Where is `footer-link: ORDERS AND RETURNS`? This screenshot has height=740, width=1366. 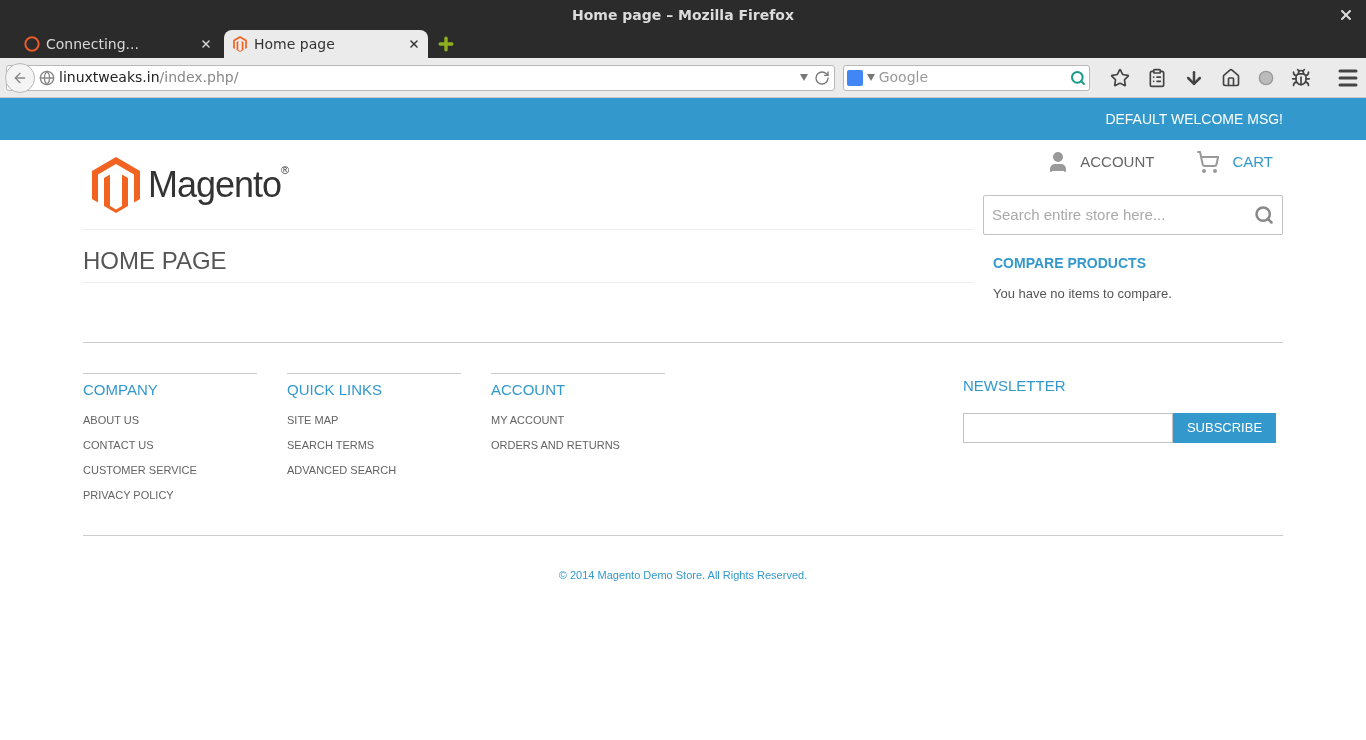
footer-link: ORDERS AND RETURNS is located at coordinates (578, 445).